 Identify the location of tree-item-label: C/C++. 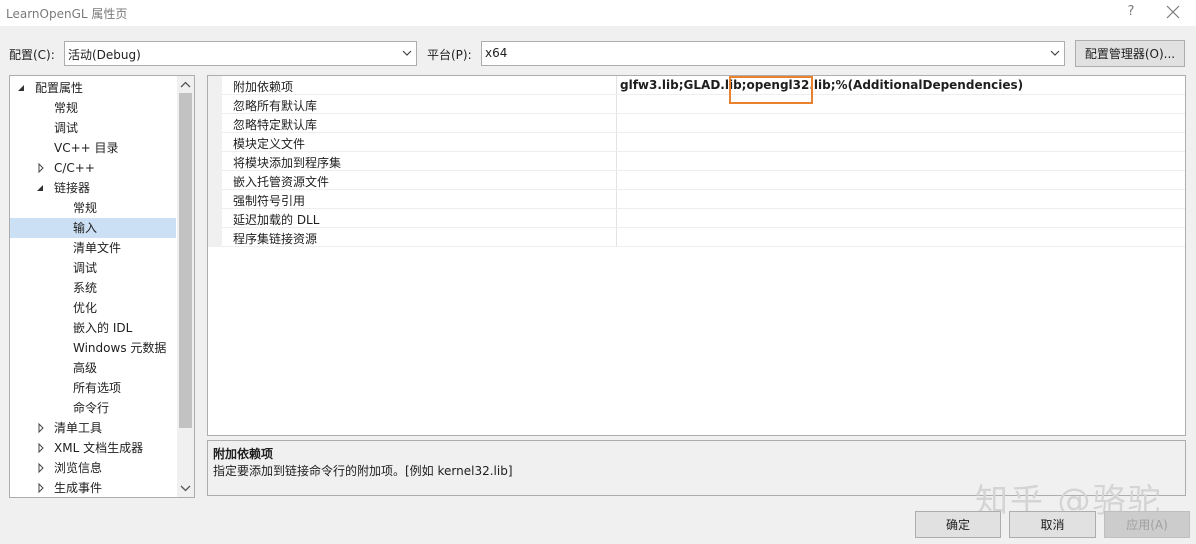
(74, 168).